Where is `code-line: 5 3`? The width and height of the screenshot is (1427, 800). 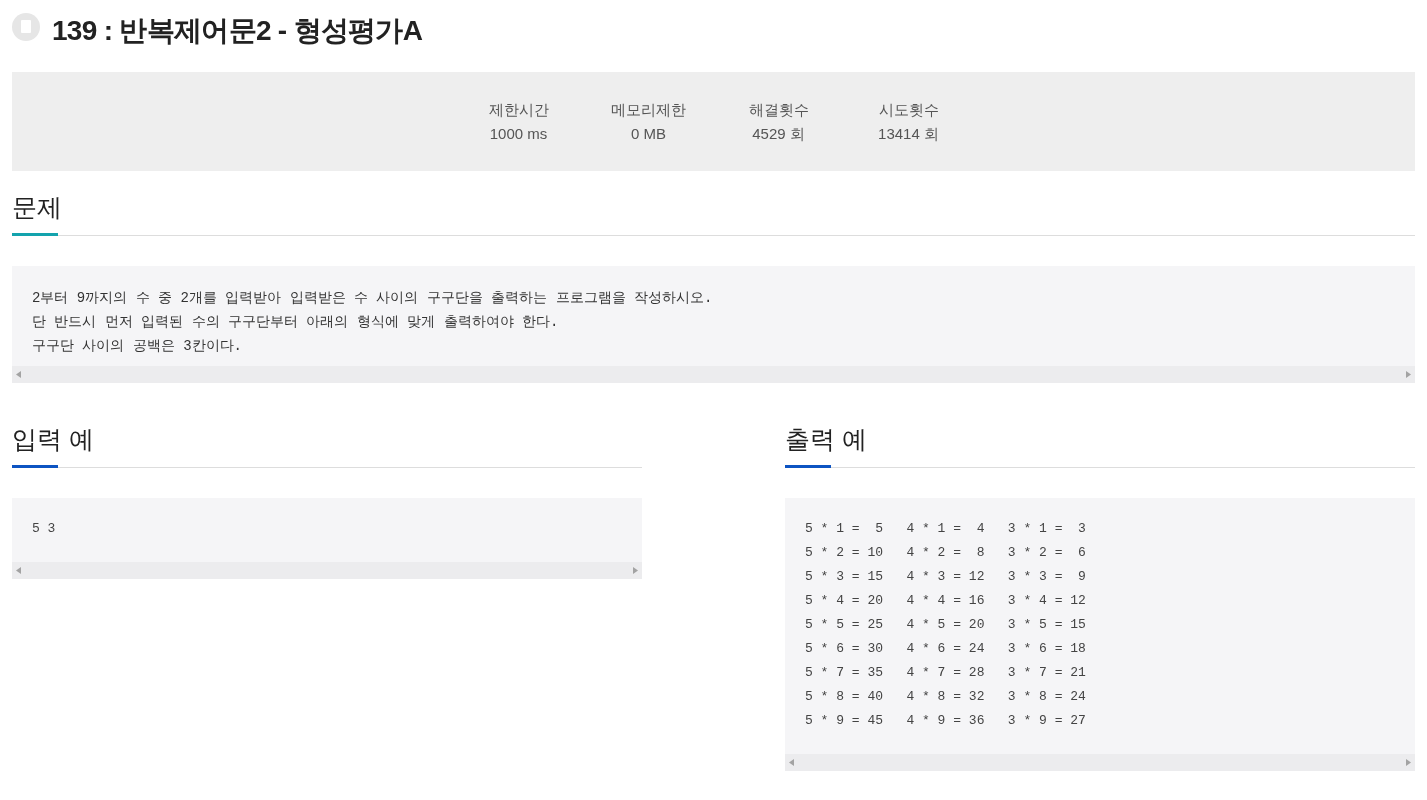 code-line: 5 3 is located at coordinates (44, 529).